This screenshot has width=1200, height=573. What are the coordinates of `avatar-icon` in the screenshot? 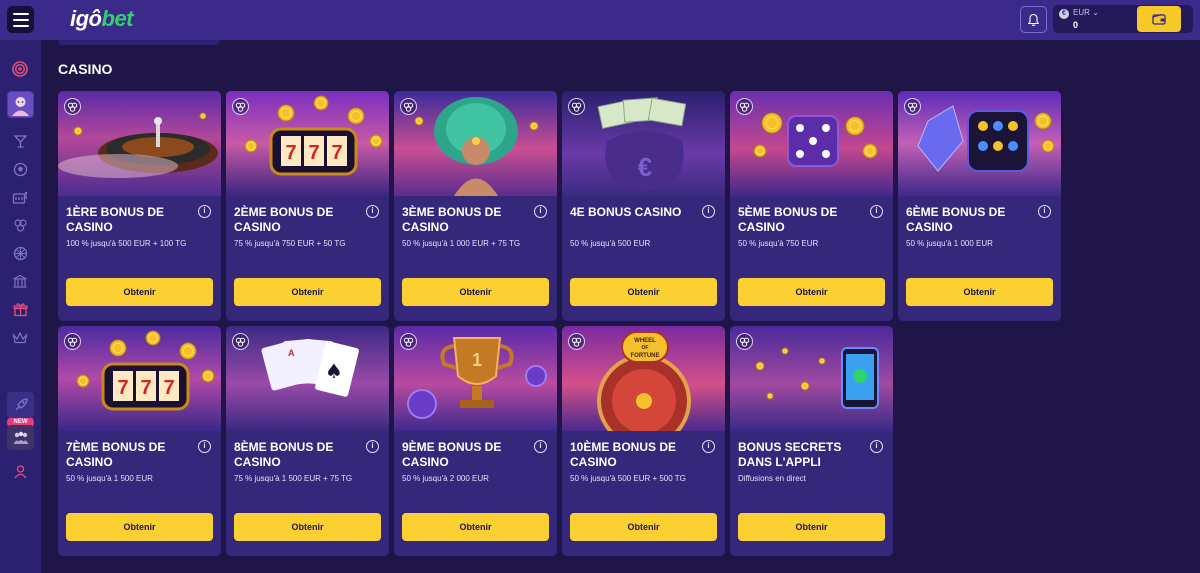 It's located at (20, 104).